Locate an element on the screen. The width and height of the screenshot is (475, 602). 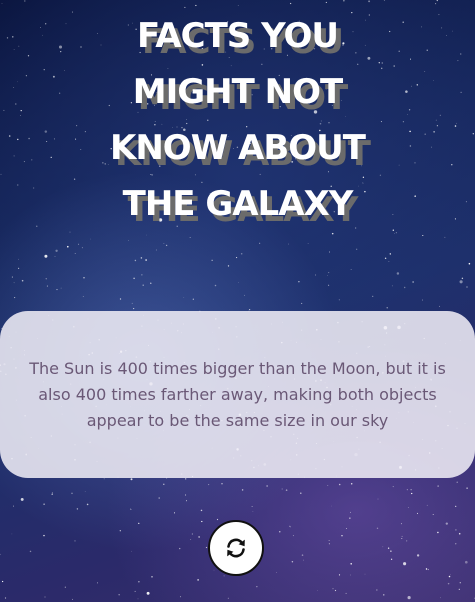
refresh-button is located at coordinates (236, 548).